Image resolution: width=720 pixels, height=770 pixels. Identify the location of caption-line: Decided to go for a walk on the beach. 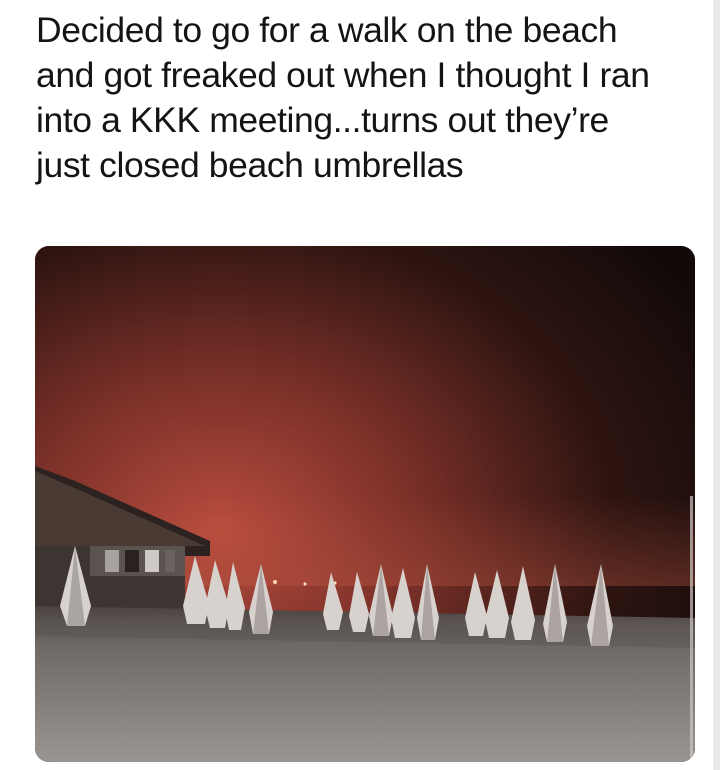
(327, 30).